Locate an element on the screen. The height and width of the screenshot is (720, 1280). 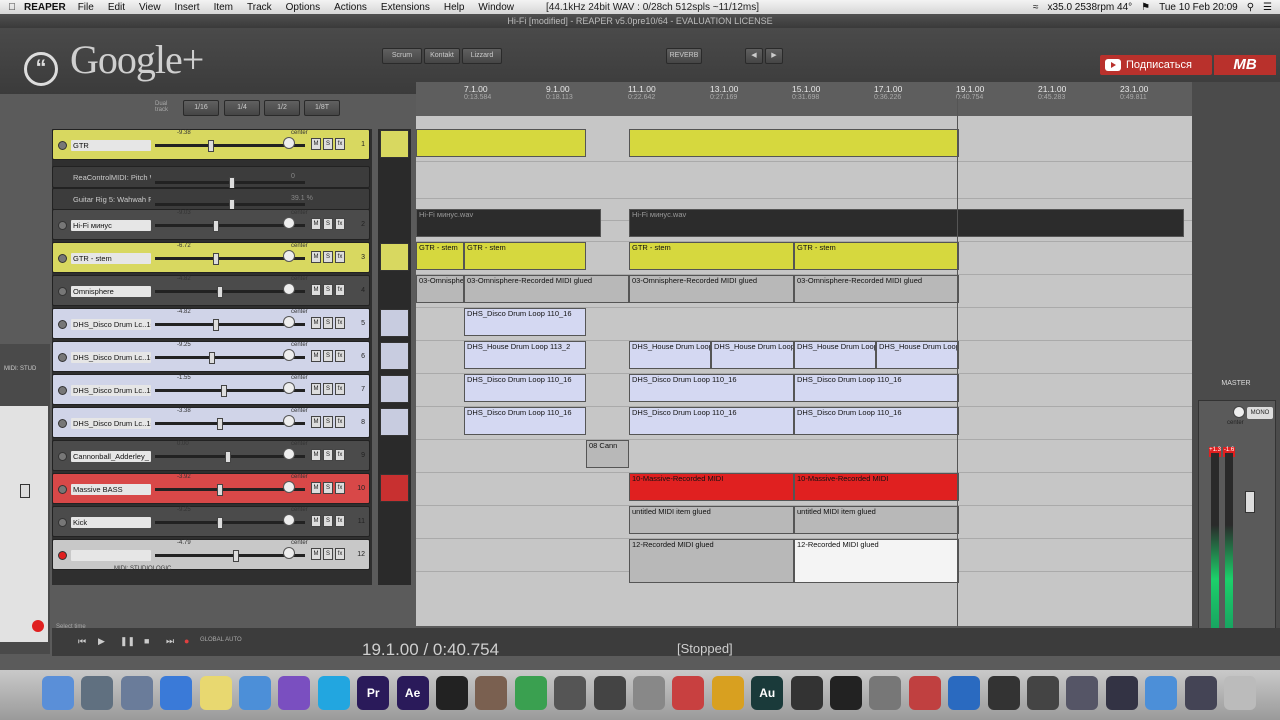
menu-options: Options is located at coordinates (303, 7).